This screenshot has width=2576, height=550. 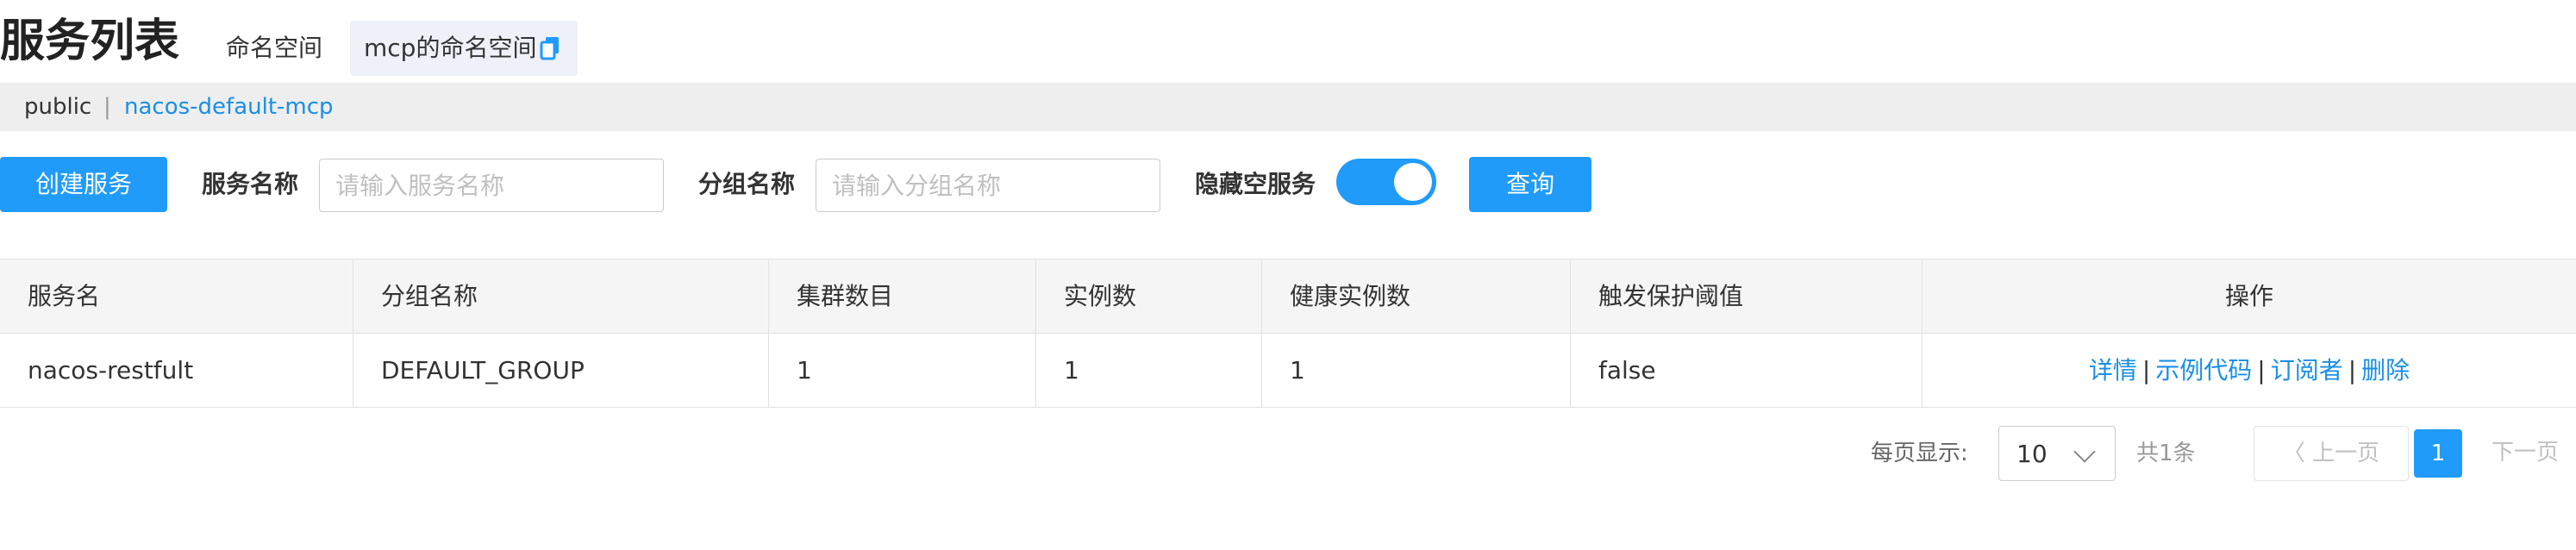 What do you see at coordinates (1149, 370) in the screenshot?
I see `cell-instance-count: 1` at bounding box center [1149, 370].